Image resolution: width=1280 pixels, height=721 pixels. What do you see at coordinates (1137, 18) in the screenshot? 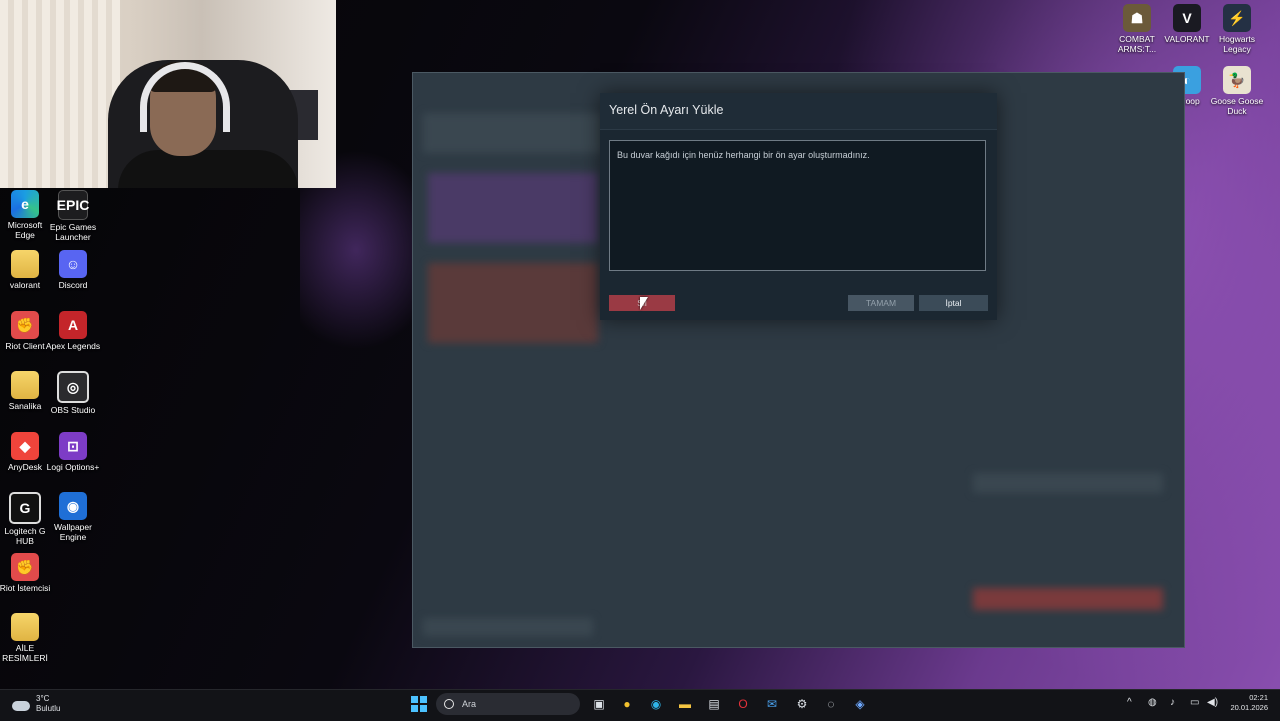
I see `combat-icon: ☗` at bounding box center [1137, 18].